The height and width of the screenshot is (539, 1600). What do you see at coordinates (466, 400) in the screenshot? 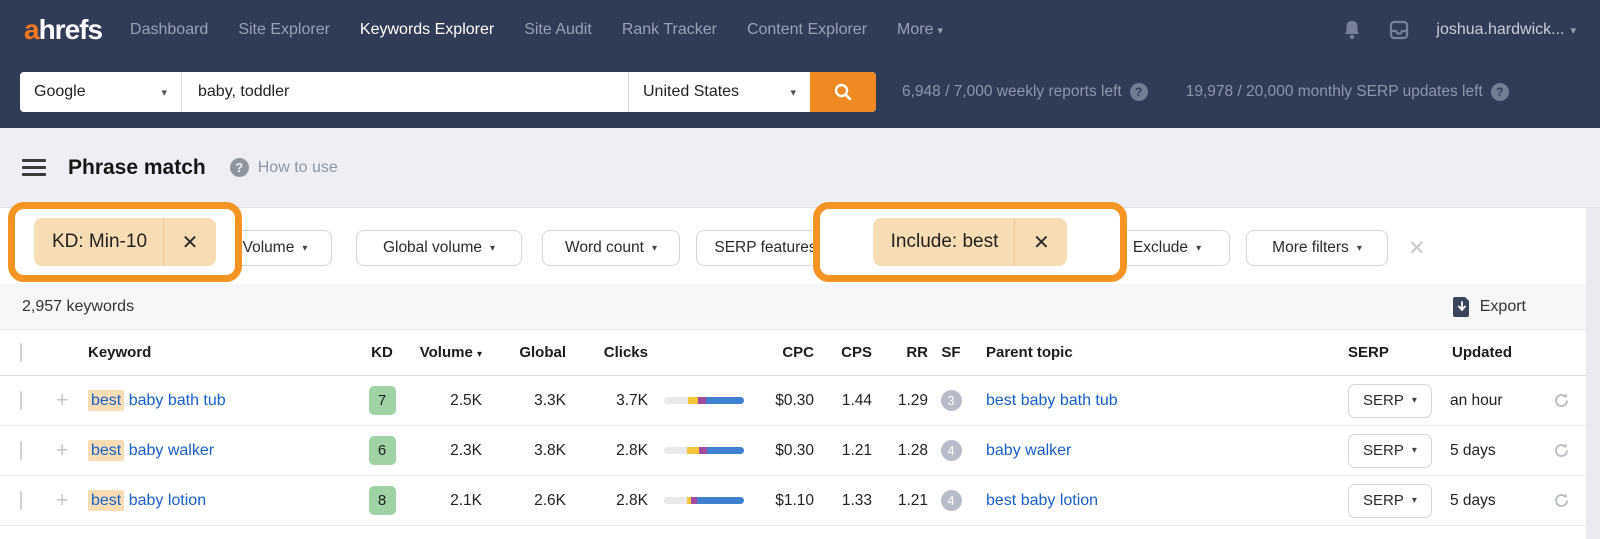
I see `volume-value: 2.5K` at bounding box center [466, 400].